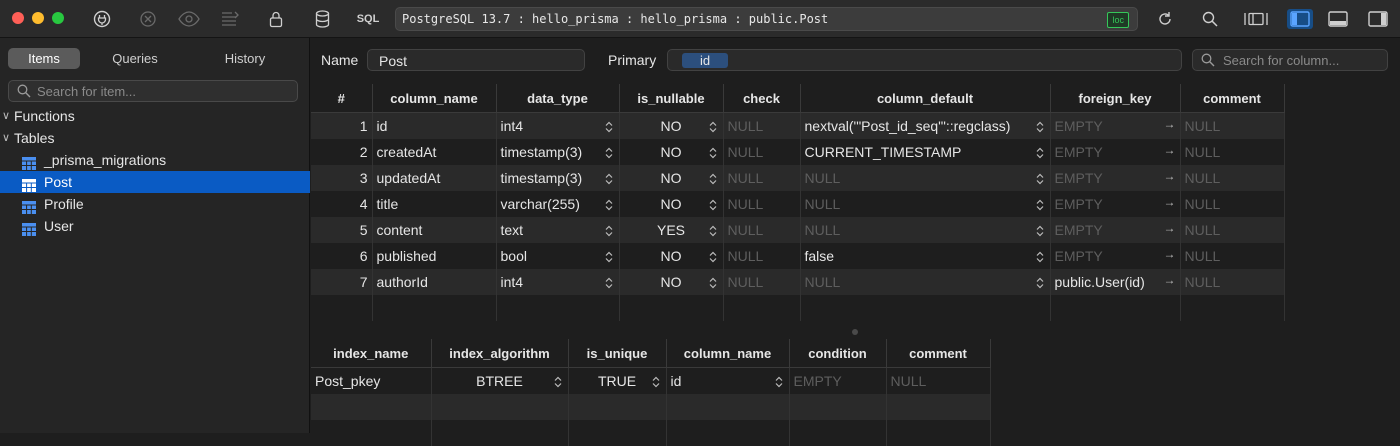 Image resolution: width=1400 pixels, height=446 pixels. Describe the element at coordinates (671, 98) in the screenshot. I see `header-is-nullable: is_nullable` at that location.